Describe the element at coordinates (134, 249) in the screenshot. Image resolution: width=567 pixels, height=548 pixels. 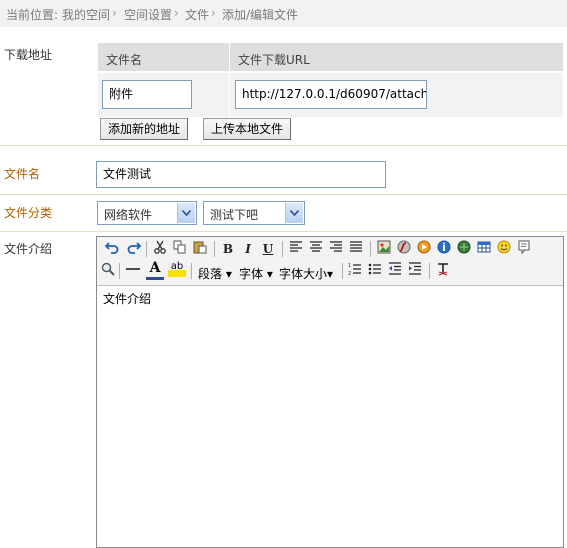
I see `redo-icon` at that location.